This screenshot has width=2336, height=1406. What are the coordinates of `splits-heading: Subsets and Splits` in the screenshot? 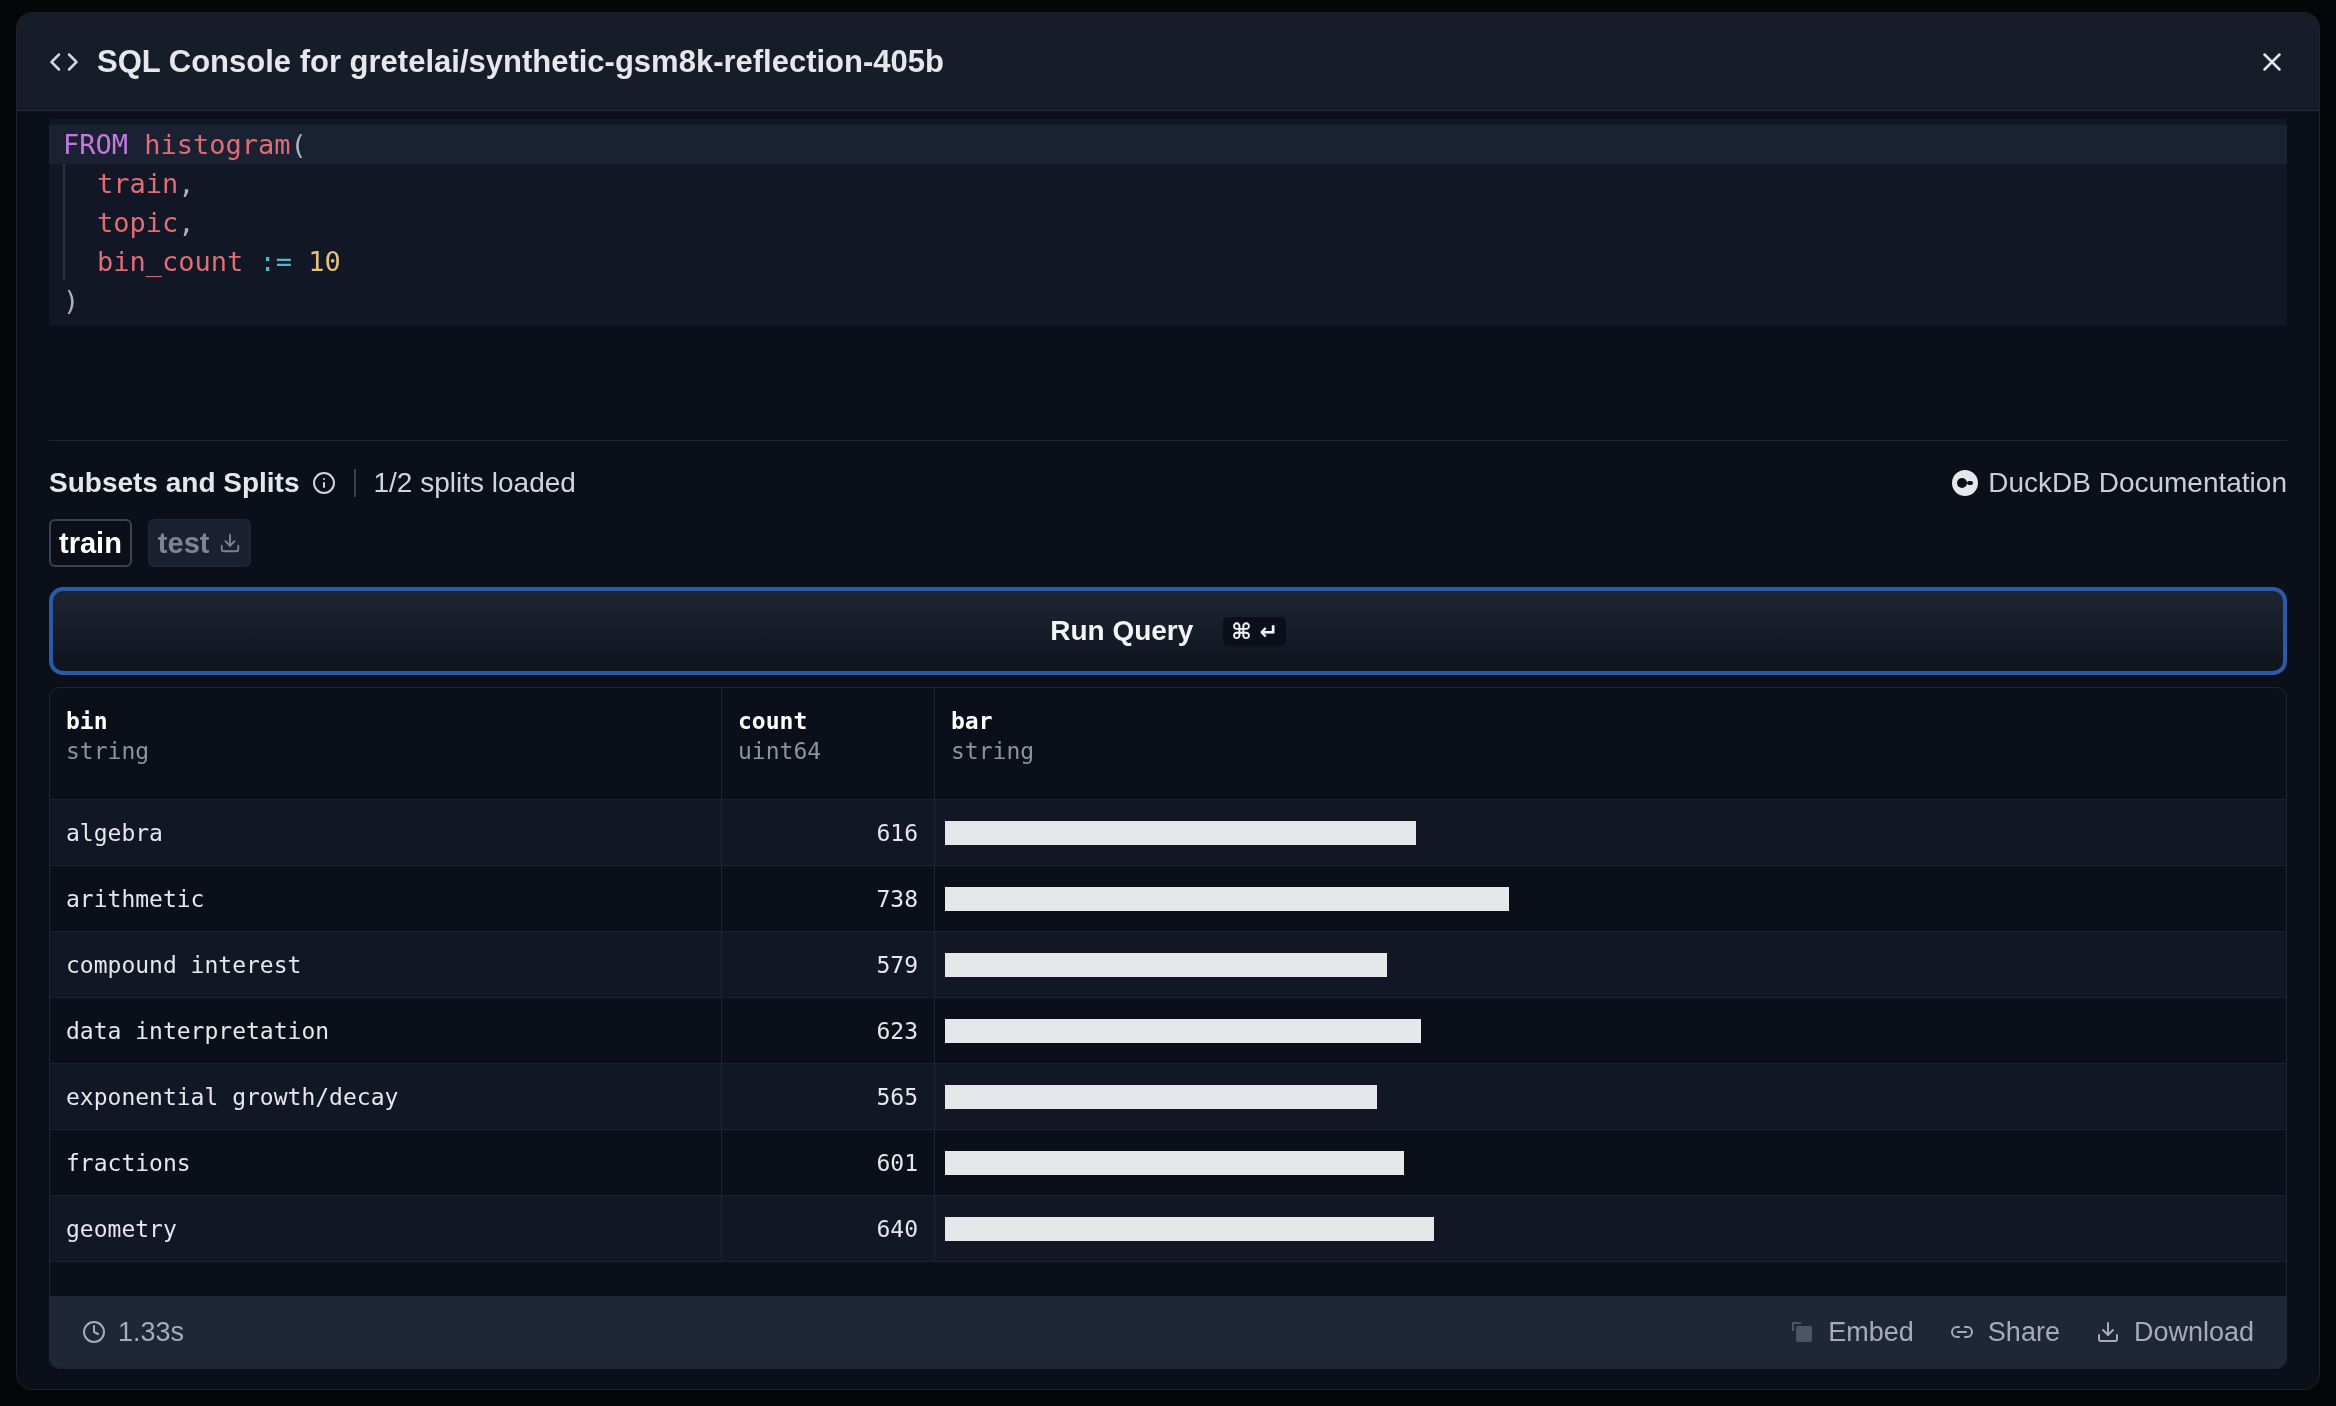 It's located at (174, 483).